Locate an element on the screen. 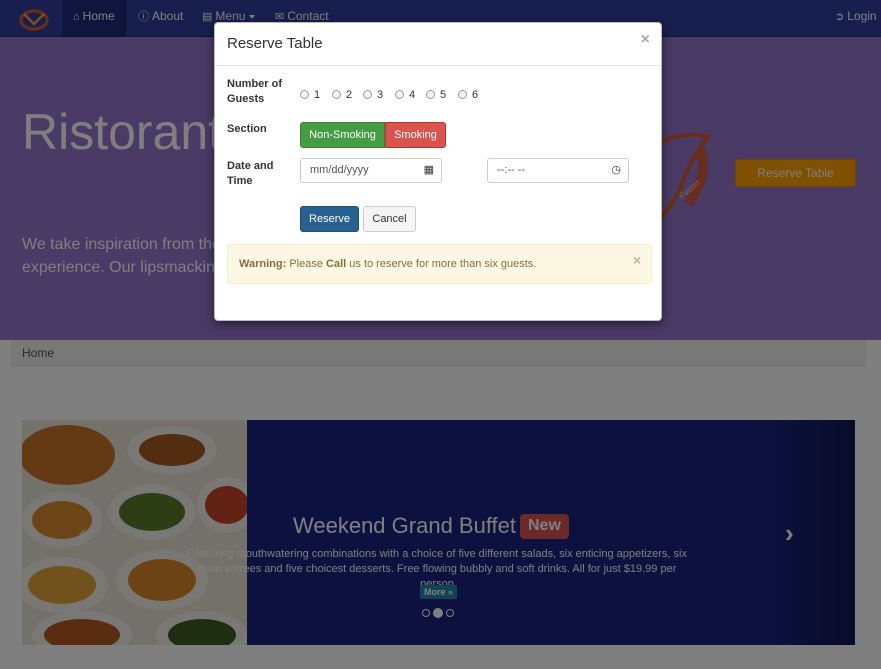  time-input: --:-- -- ◷ is located at coordinates (558, 170).